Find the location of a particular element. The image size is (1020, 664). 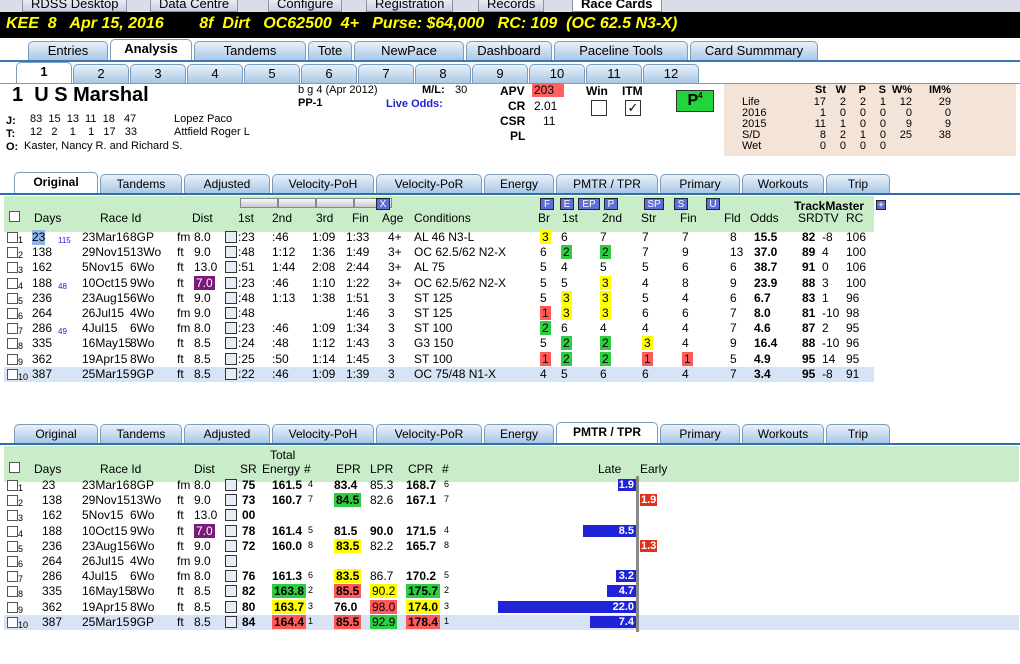

horse-tab-6: 6 is located at coordinates (329, 73).